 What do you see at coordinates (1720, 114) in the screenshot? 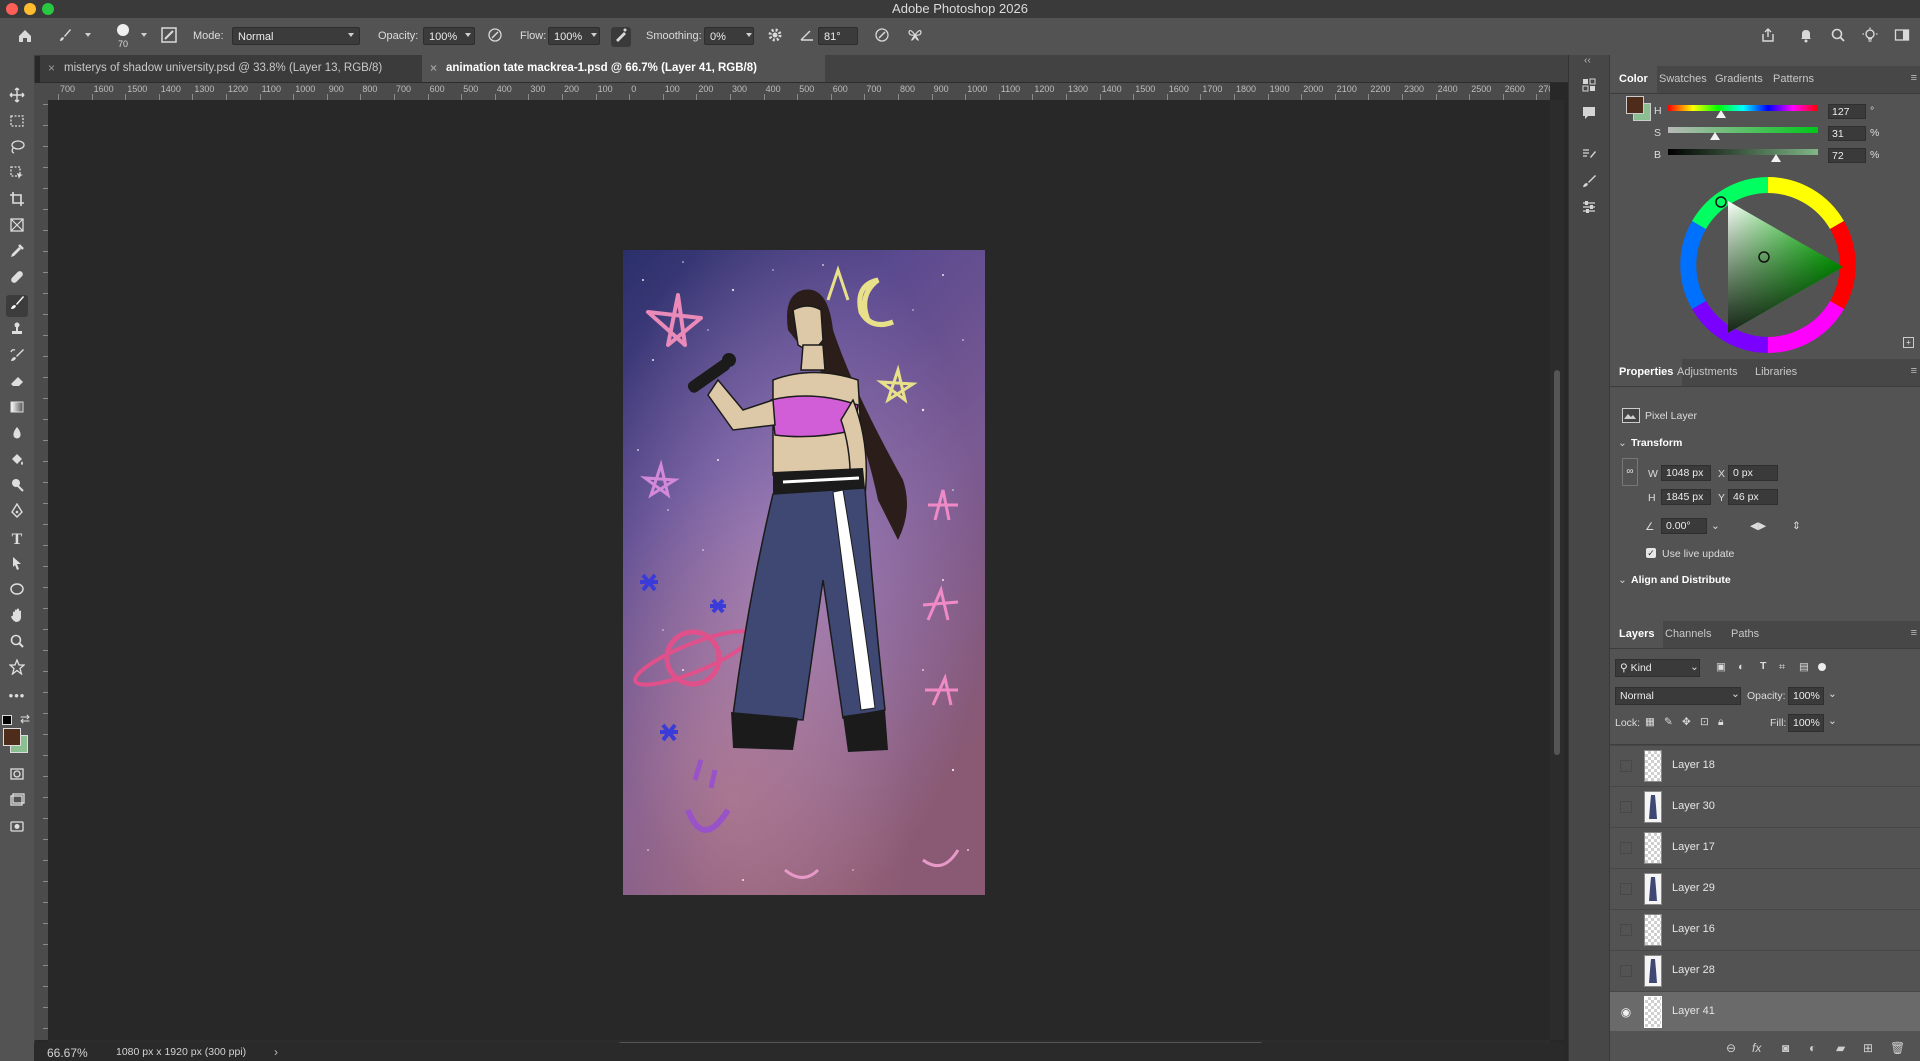
I see `hue-slider-thumb` at bounding box center [1720, 114].